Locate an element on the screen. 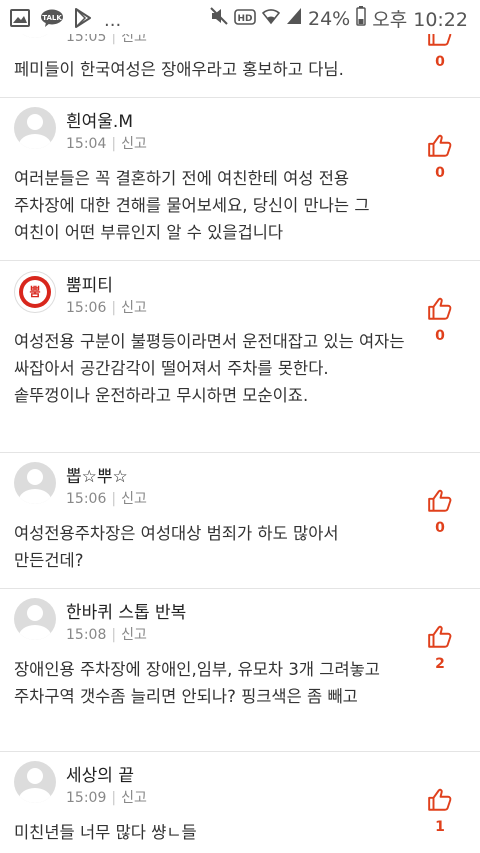 The height and width of the screenshot is (853, 480). comment-meta: 15:04 | 신고 is located at coordinates (106, 144).